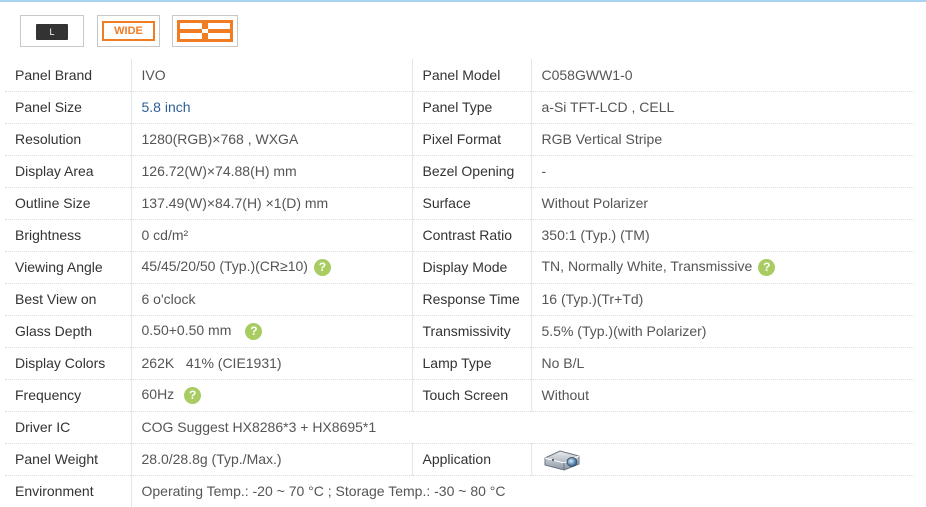 The height and width of the screenshot is (507, 926). I want to click on spec-value: Without, so click(722, 395).